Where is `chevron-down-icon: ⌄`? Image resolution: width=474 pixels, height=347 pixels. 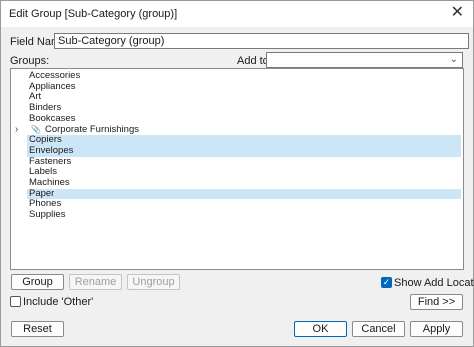 chevron-down-icon: ⌄ is located at coordinates (453, 59).